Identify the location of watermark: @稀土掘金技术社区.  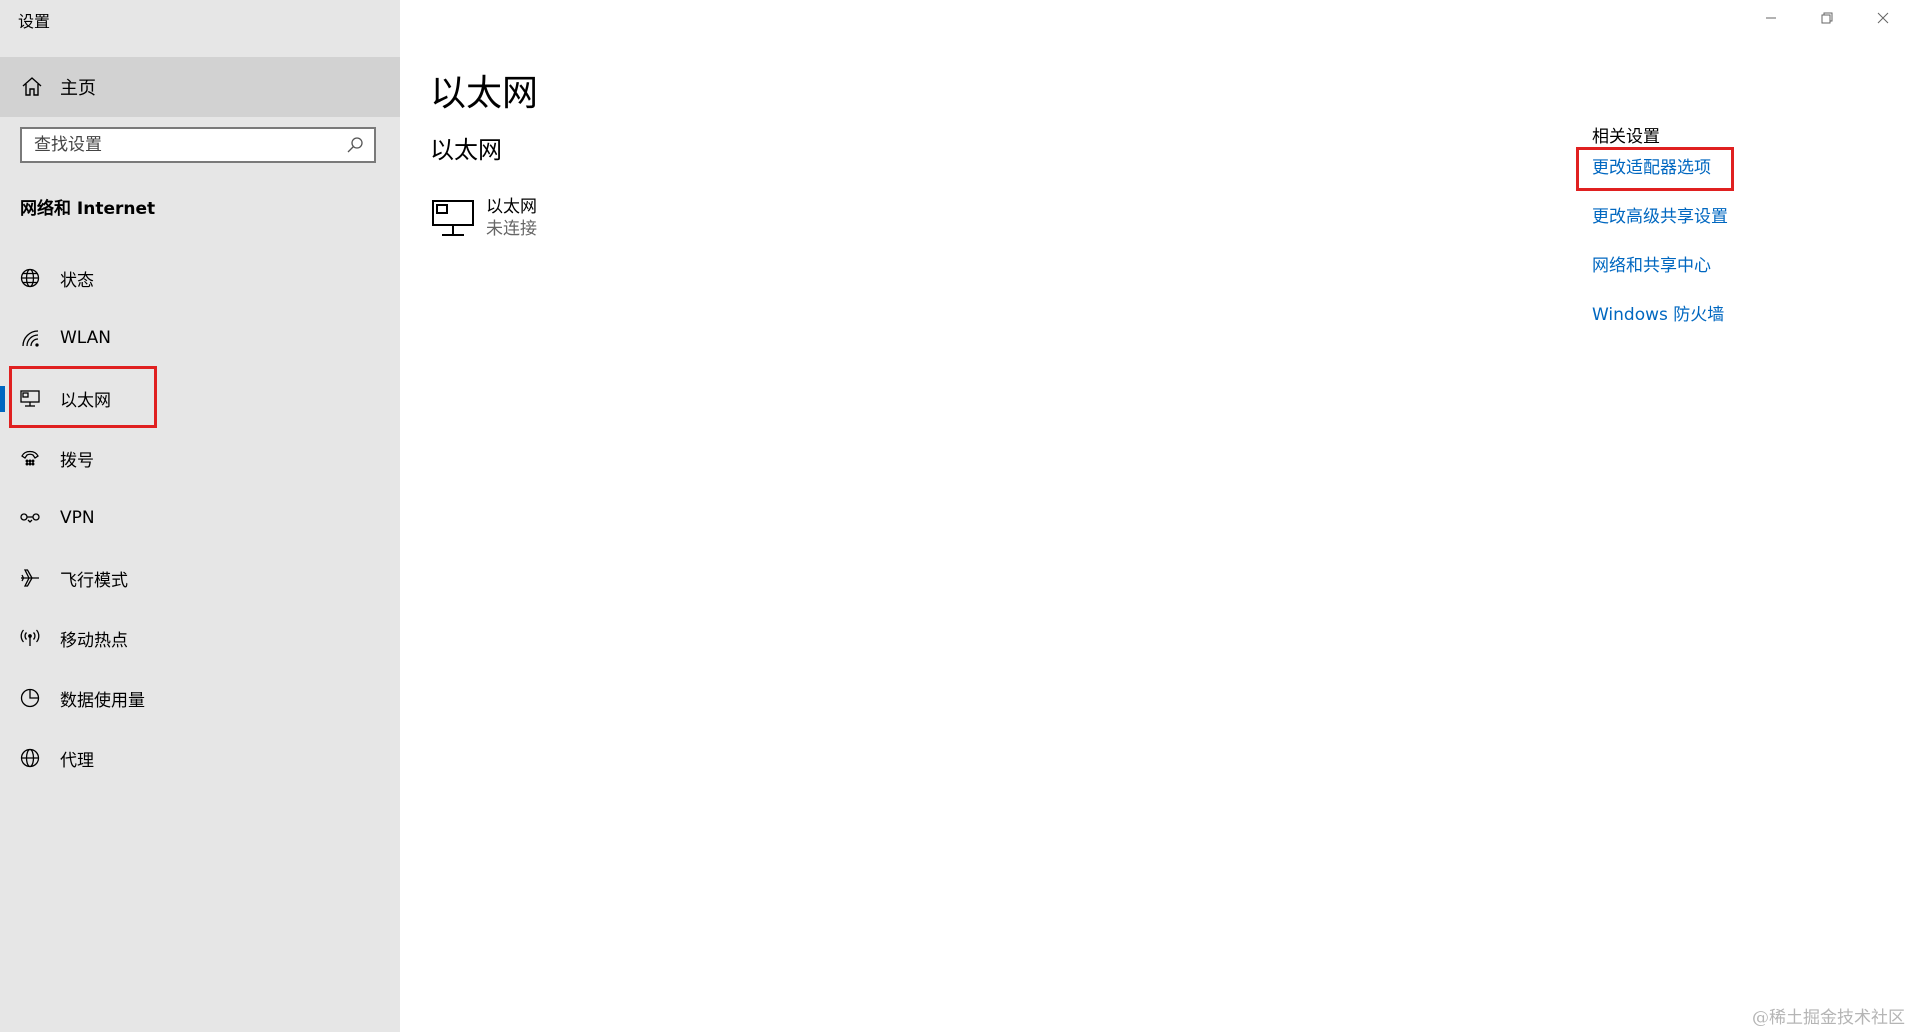
(1828, 1018).